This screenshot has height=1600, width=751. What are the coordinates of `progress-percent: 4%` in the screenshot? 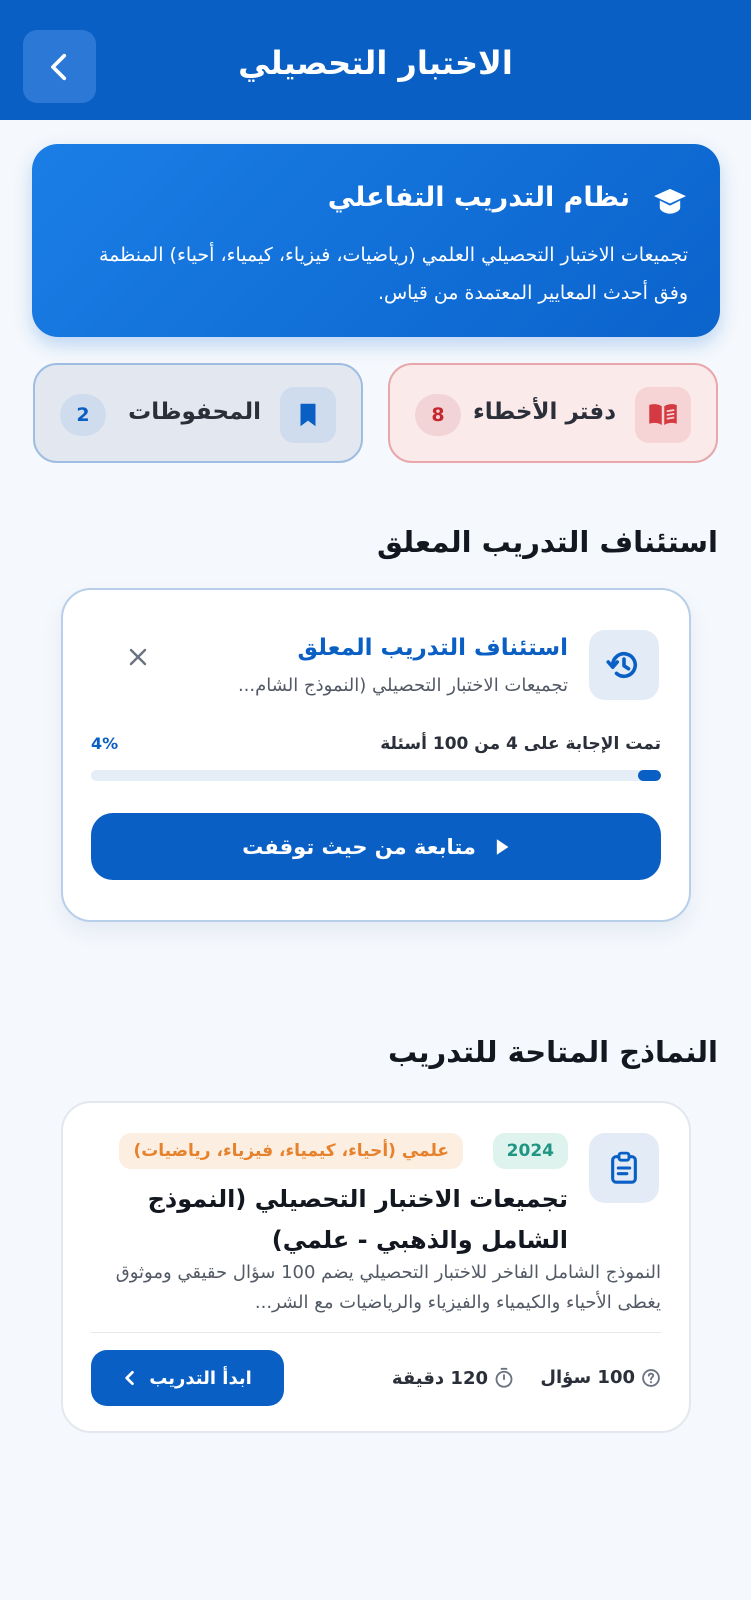 It's located at (105, 743).